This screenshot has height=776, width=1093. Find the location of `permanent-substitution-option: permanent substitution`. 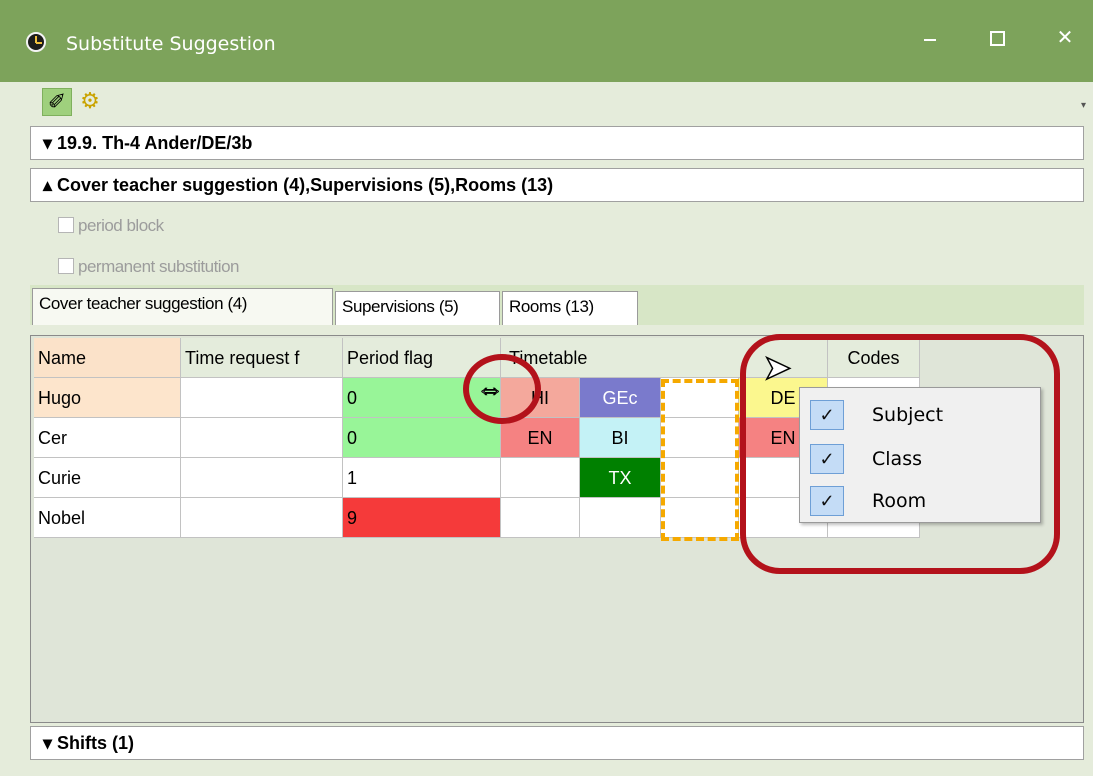

permanent-substitution-option: permanent substitution is located at coordinates (149, 267).